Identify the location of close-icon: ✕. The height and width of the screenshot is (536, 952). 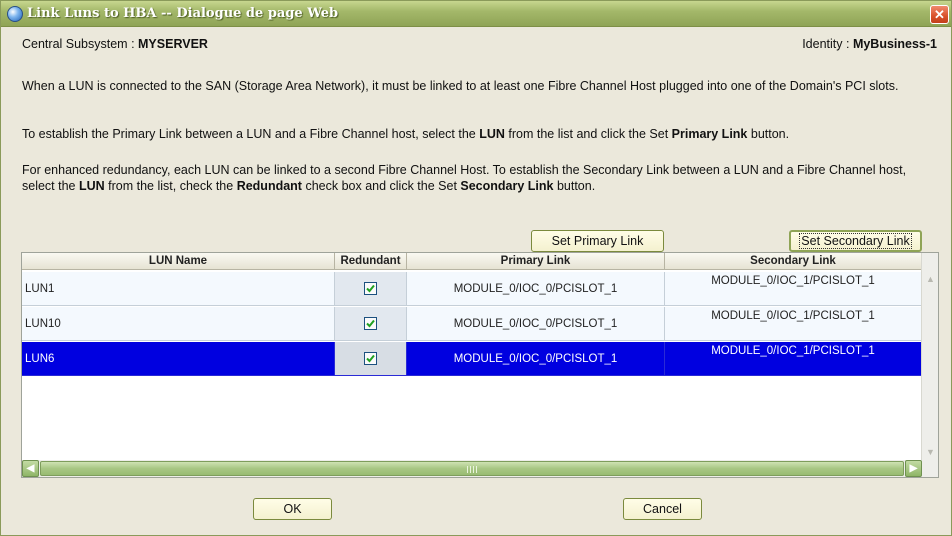
(939, 14).